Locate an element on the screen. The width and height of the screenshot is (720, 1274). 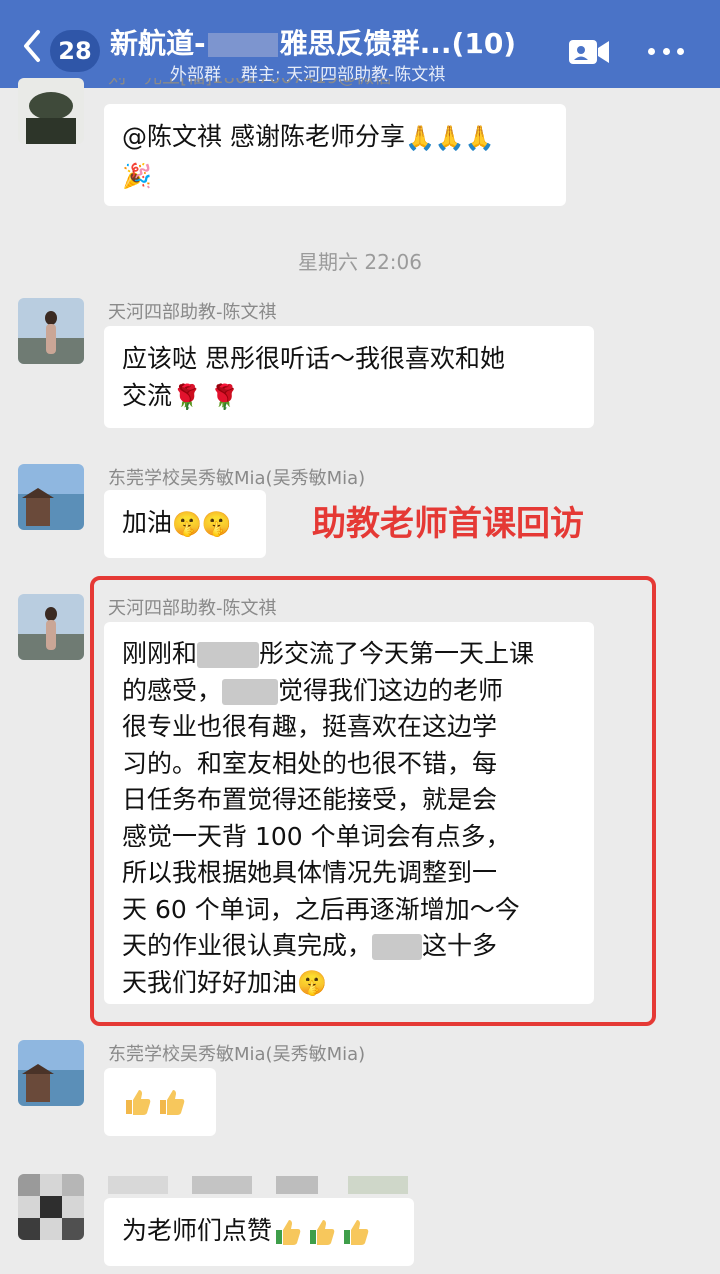
party-popper-icon: 🎉 is located at coordinates (137, 176).